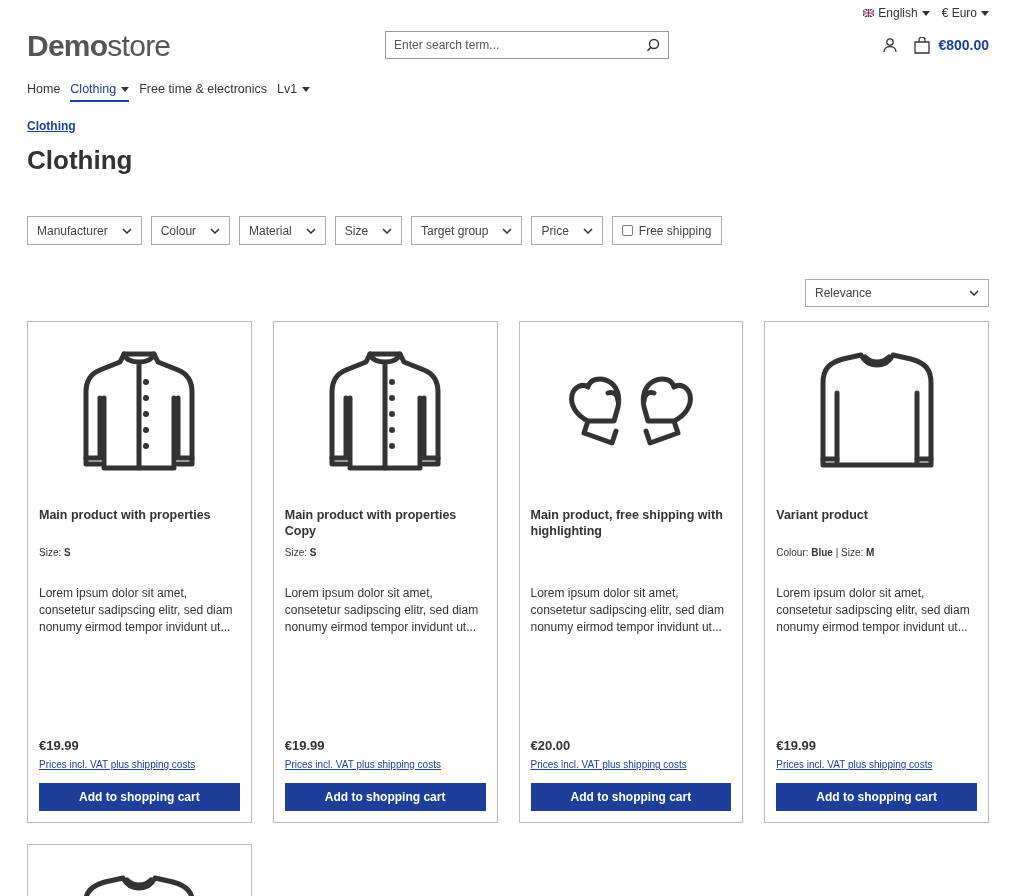 The height and width of the screenshot is (896, 1024). I want to click on product-name: Main product, free shipping with highlighting, so click(631, 523).